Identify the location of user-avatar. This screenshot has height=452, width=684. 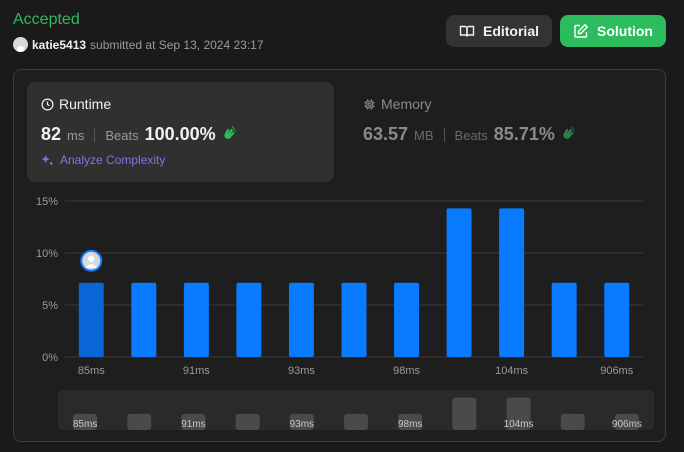
(20, 44).